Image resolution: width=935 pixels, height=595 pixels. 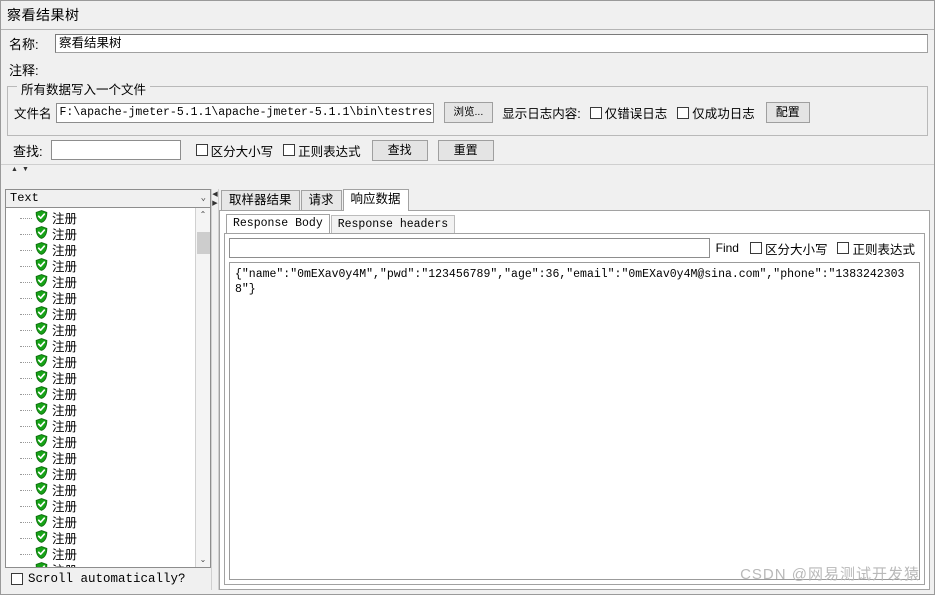 What do you see at coordinates (467, 168) in the screenshot?
I see `horizontal-splitter: ▲ ▼` at bounding box center [467, 168].